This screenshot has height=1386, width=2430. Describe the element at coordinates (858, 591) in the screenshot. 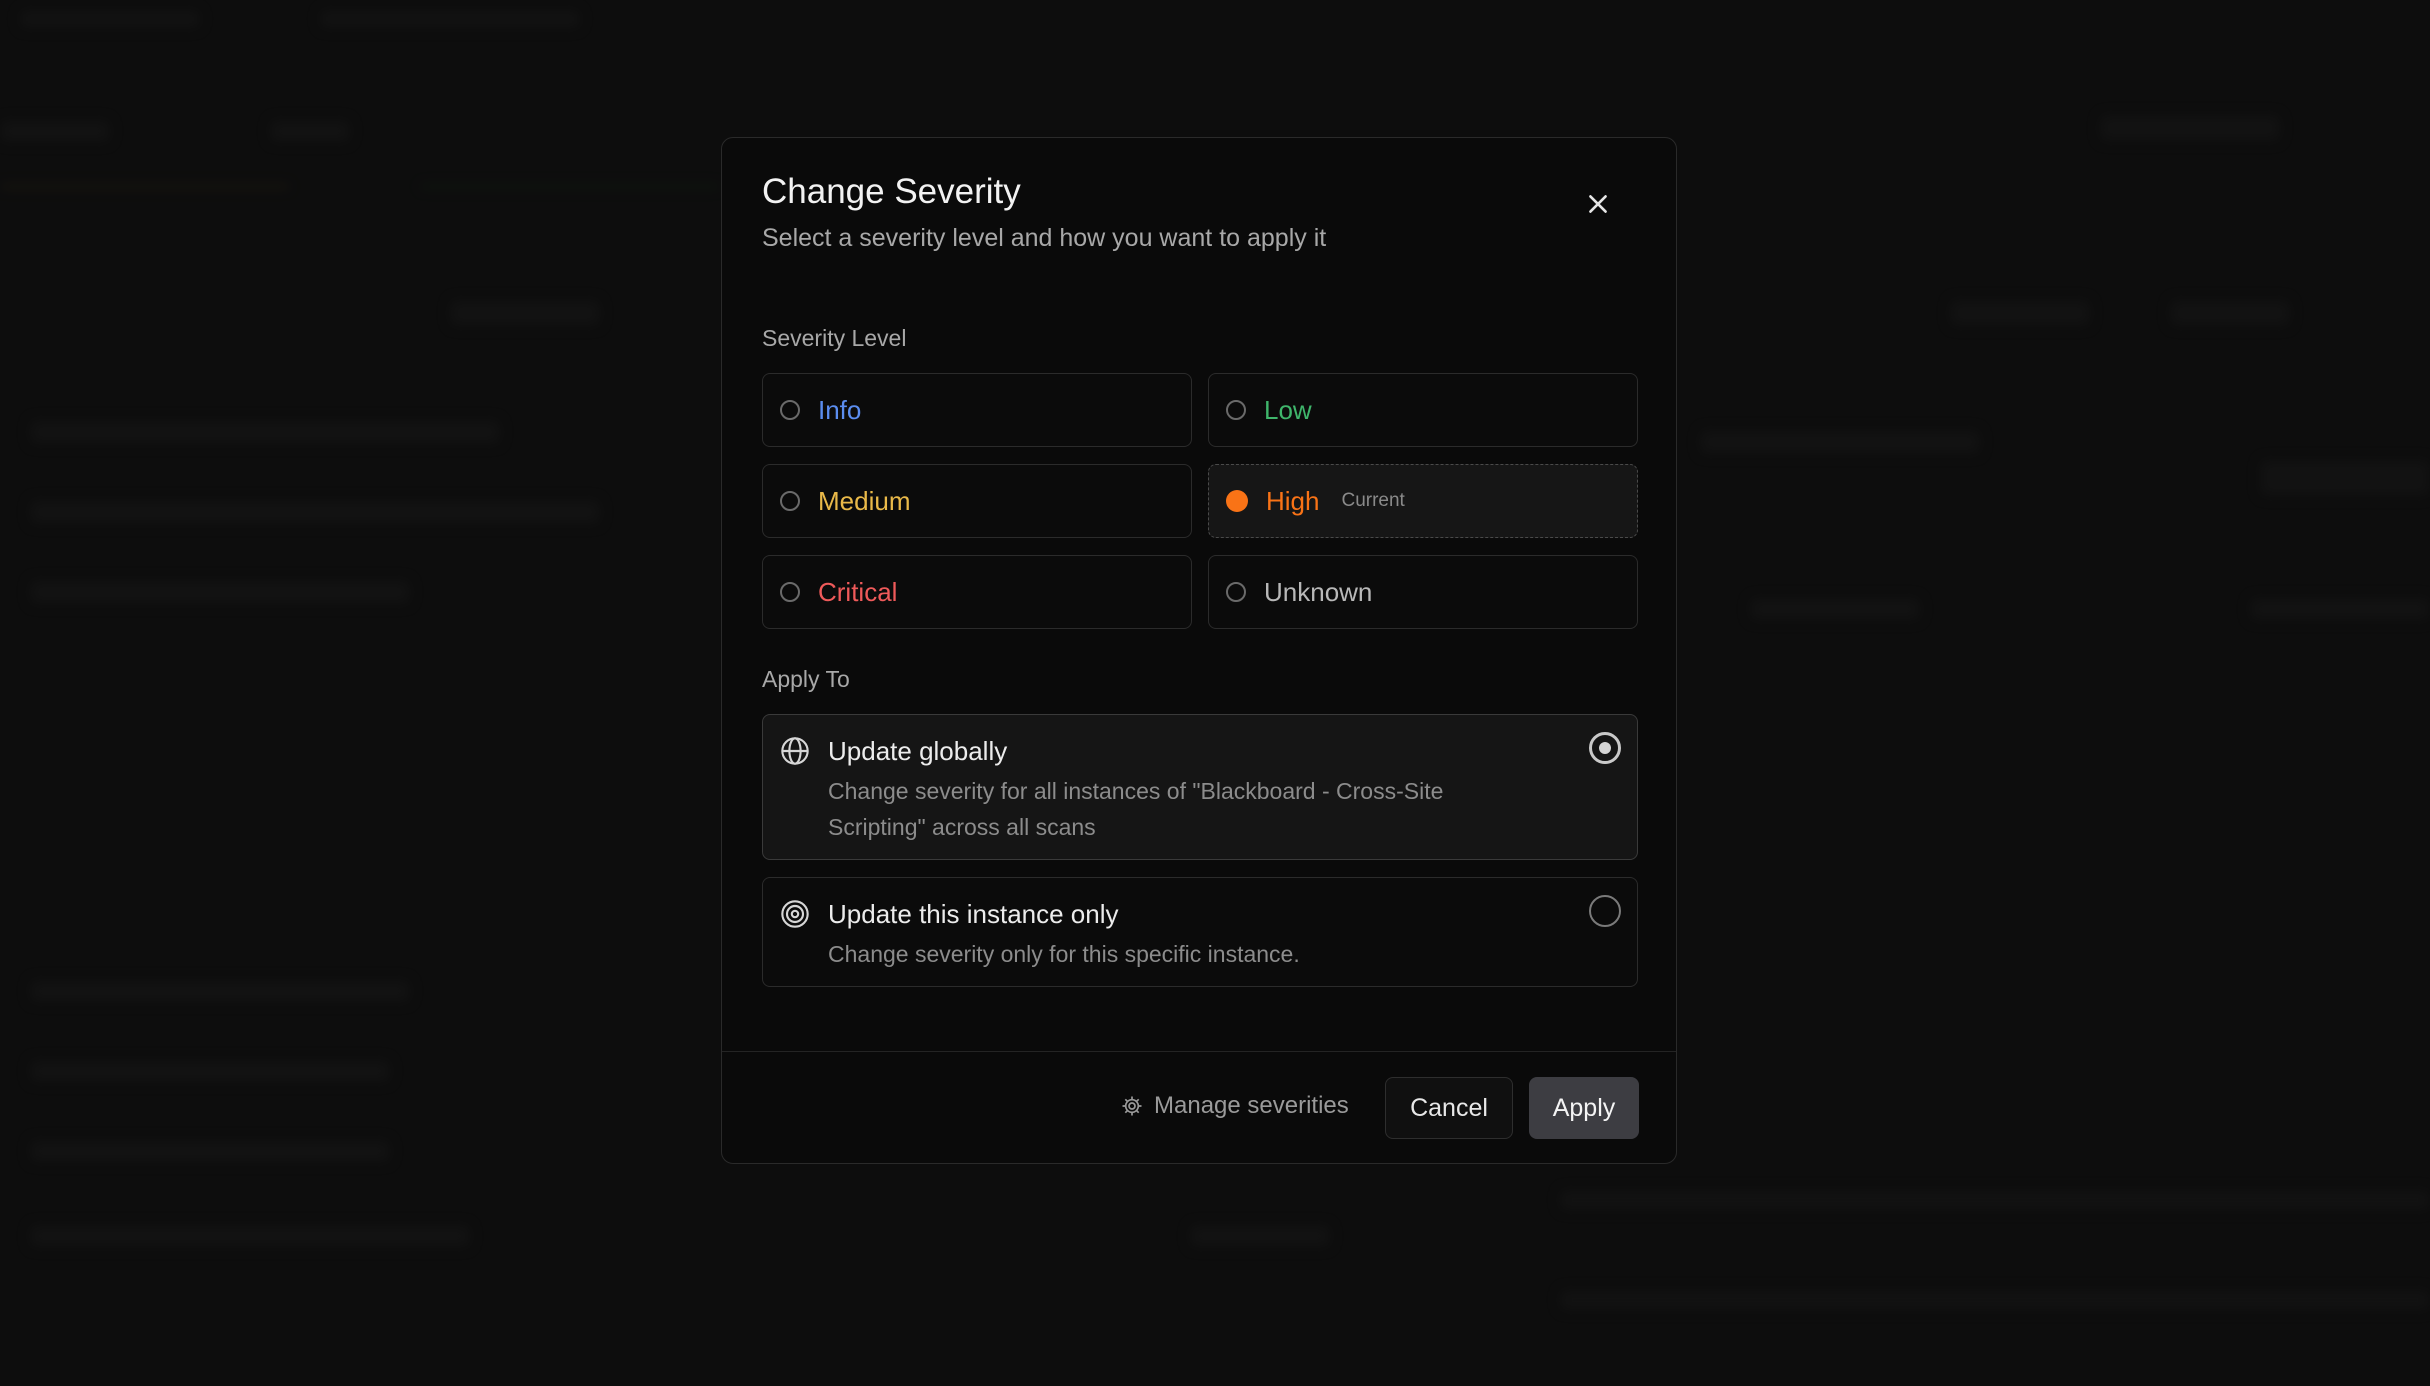

I see `severity-label: Critical` at that location.